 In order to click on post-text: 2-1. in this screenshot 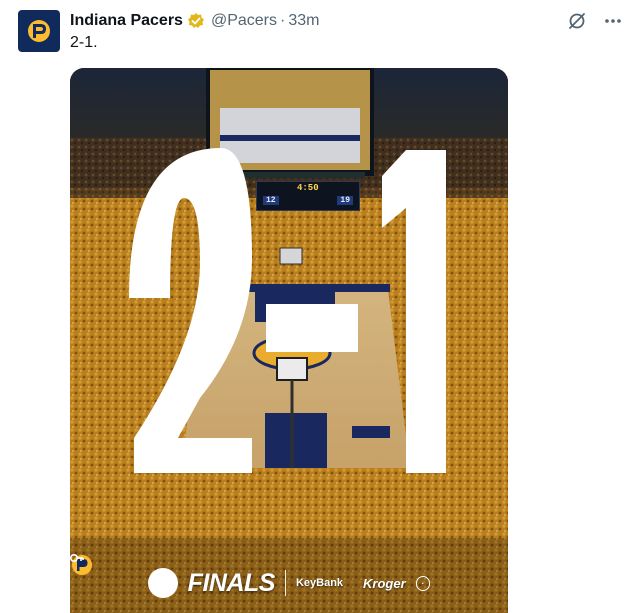, I will do `click(84, 42)`.